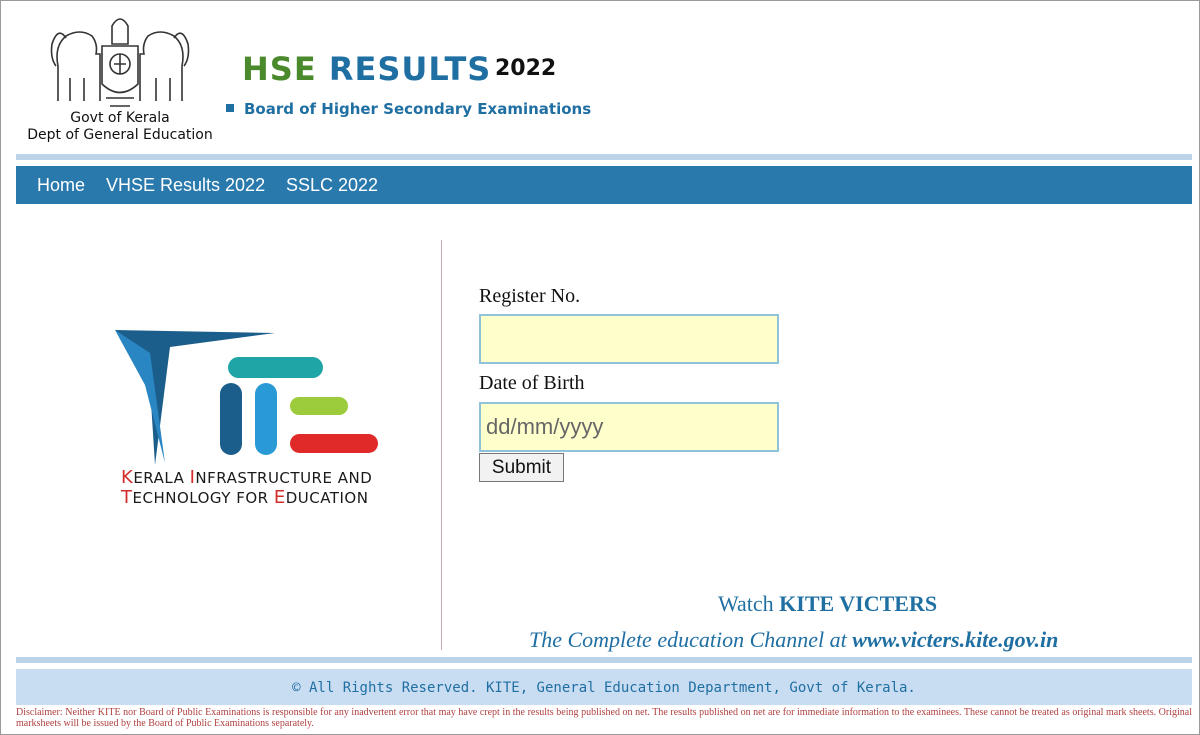 The image size is (1200, 735). Describe the element at coordinates (327, 498) in the screenshot. I see `caption-word-ducation: DUCATION` at that location.